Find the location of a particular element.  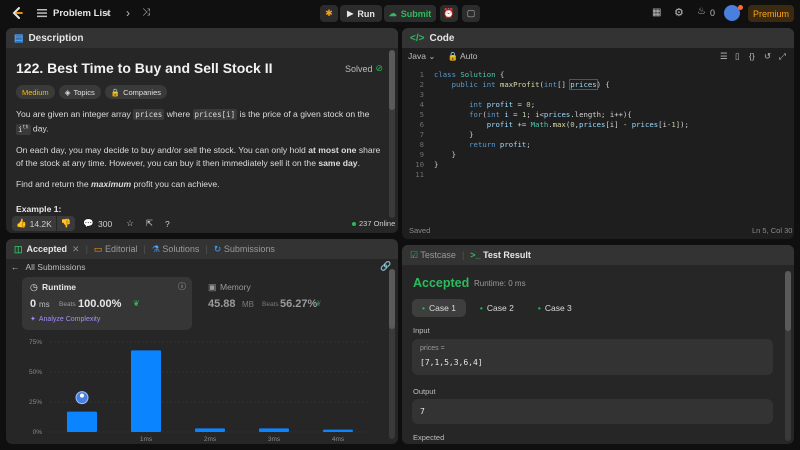

problem-list-link: Problem List is located at coordinates (82, 13).